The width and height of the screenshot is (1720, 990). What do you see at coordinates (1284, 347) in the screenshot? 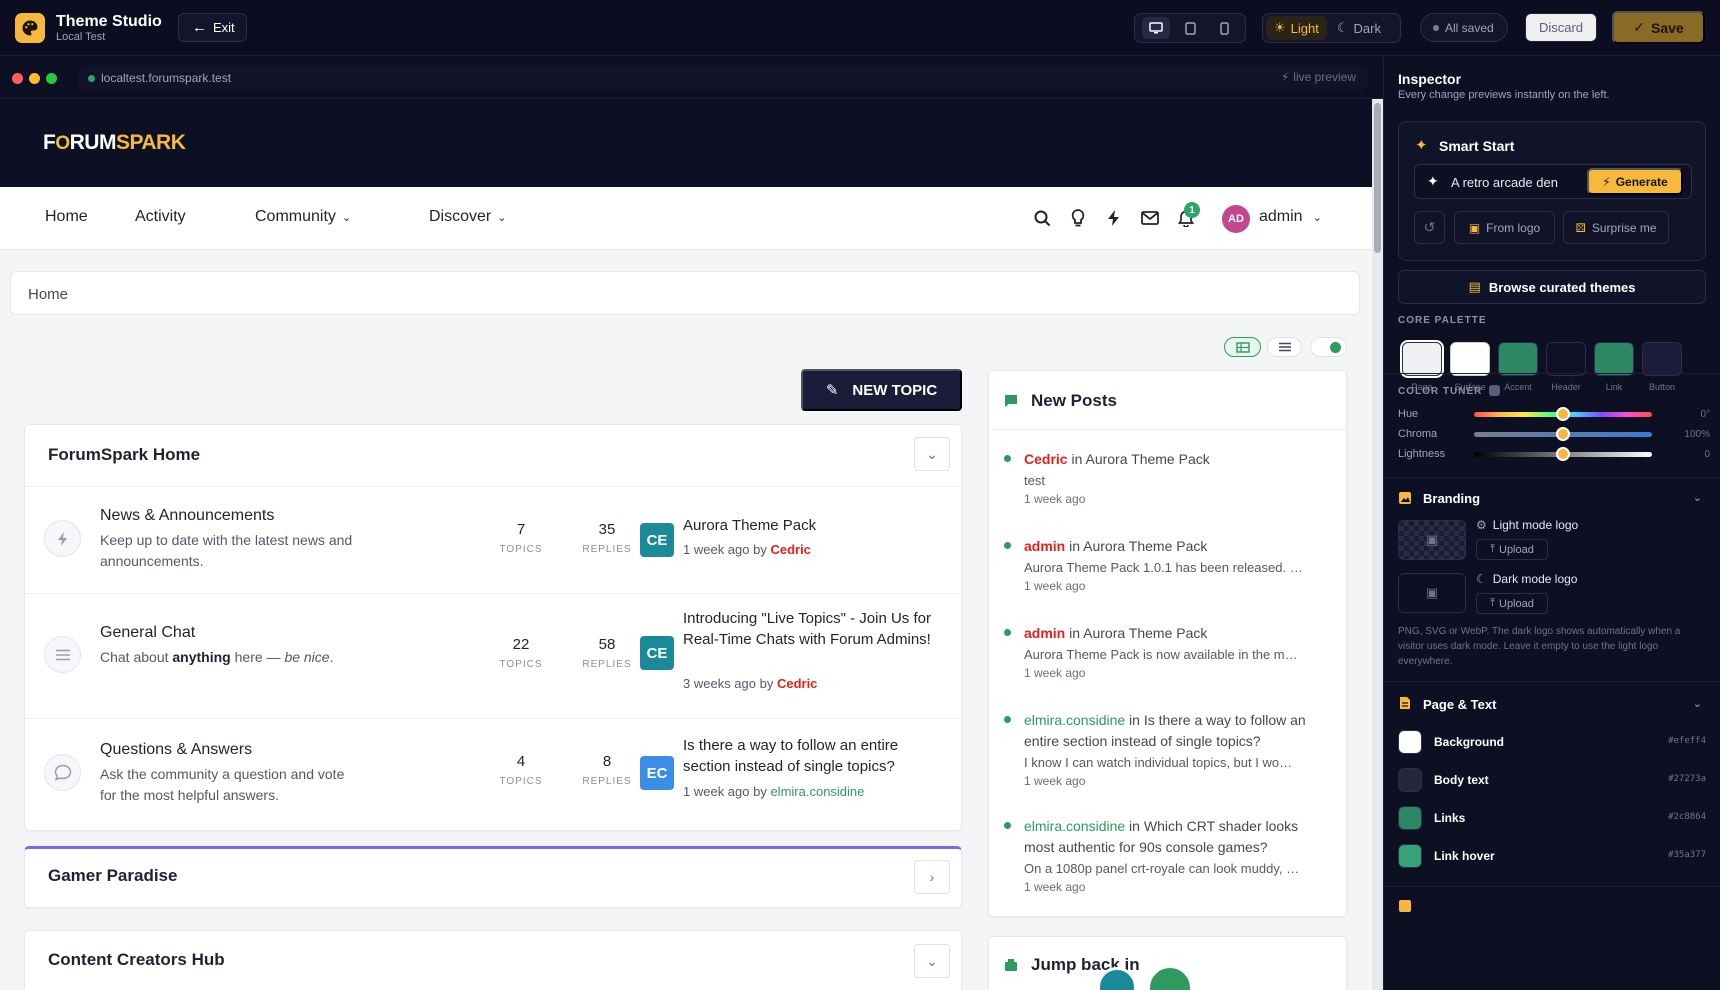
I see `list-view-toggle` at bounding box center [1284, 347].